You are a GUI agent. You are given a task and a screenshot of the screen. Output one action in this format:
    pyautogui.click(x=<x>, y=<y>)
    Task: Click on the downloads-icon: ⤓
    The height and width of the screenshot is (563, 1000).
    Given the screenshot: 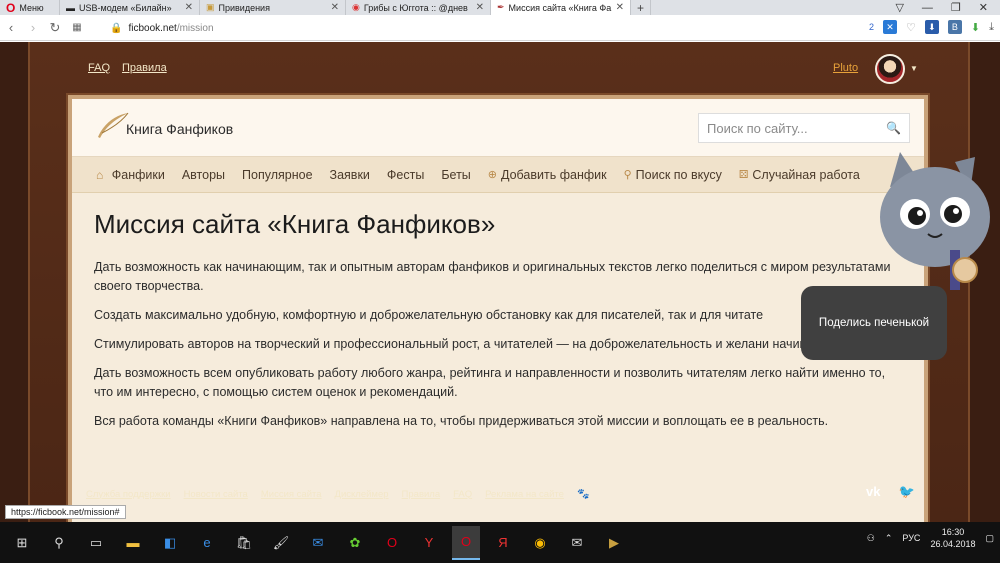 What is the action you would take?
    pyautogui.click(x=991, y=27)
    